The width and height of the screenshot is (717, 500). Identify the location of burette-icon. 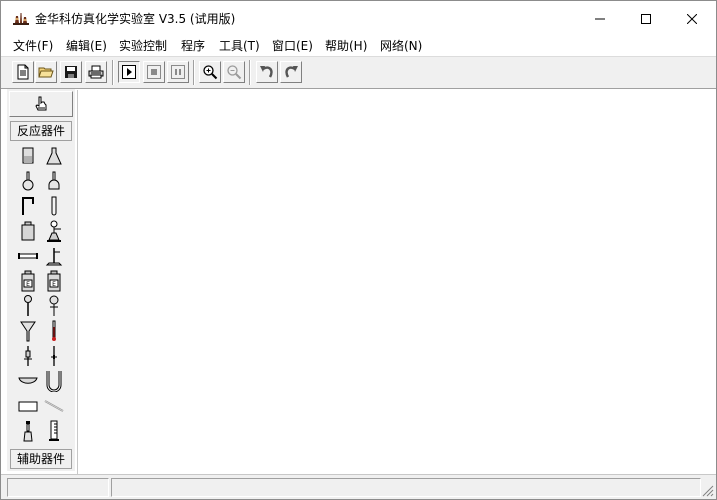
(54, 355).